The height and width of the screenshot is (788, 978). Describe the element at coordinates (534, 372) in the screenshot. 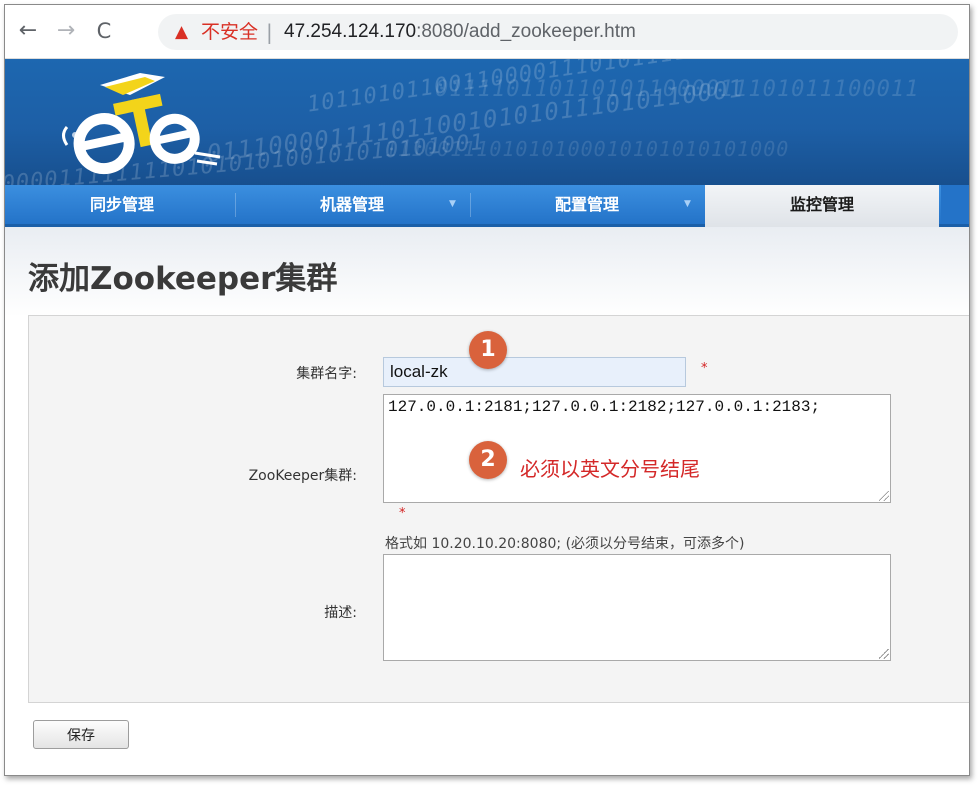

I see `cluster-name-input` at that location.